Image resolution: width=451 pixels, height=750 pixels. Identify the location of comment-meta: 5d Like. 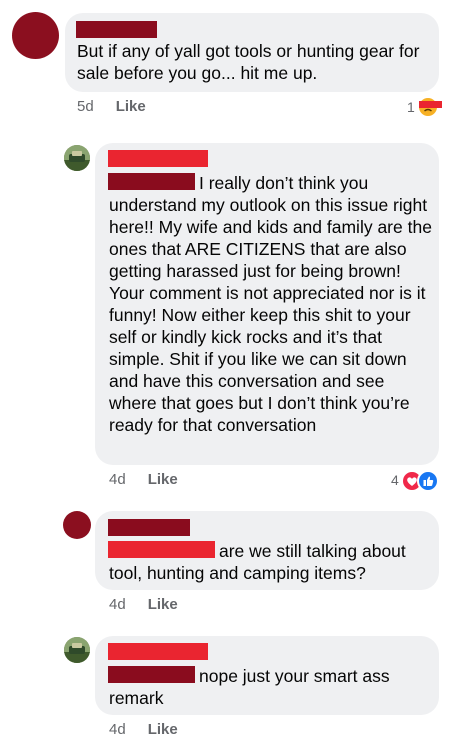
(111, 107).